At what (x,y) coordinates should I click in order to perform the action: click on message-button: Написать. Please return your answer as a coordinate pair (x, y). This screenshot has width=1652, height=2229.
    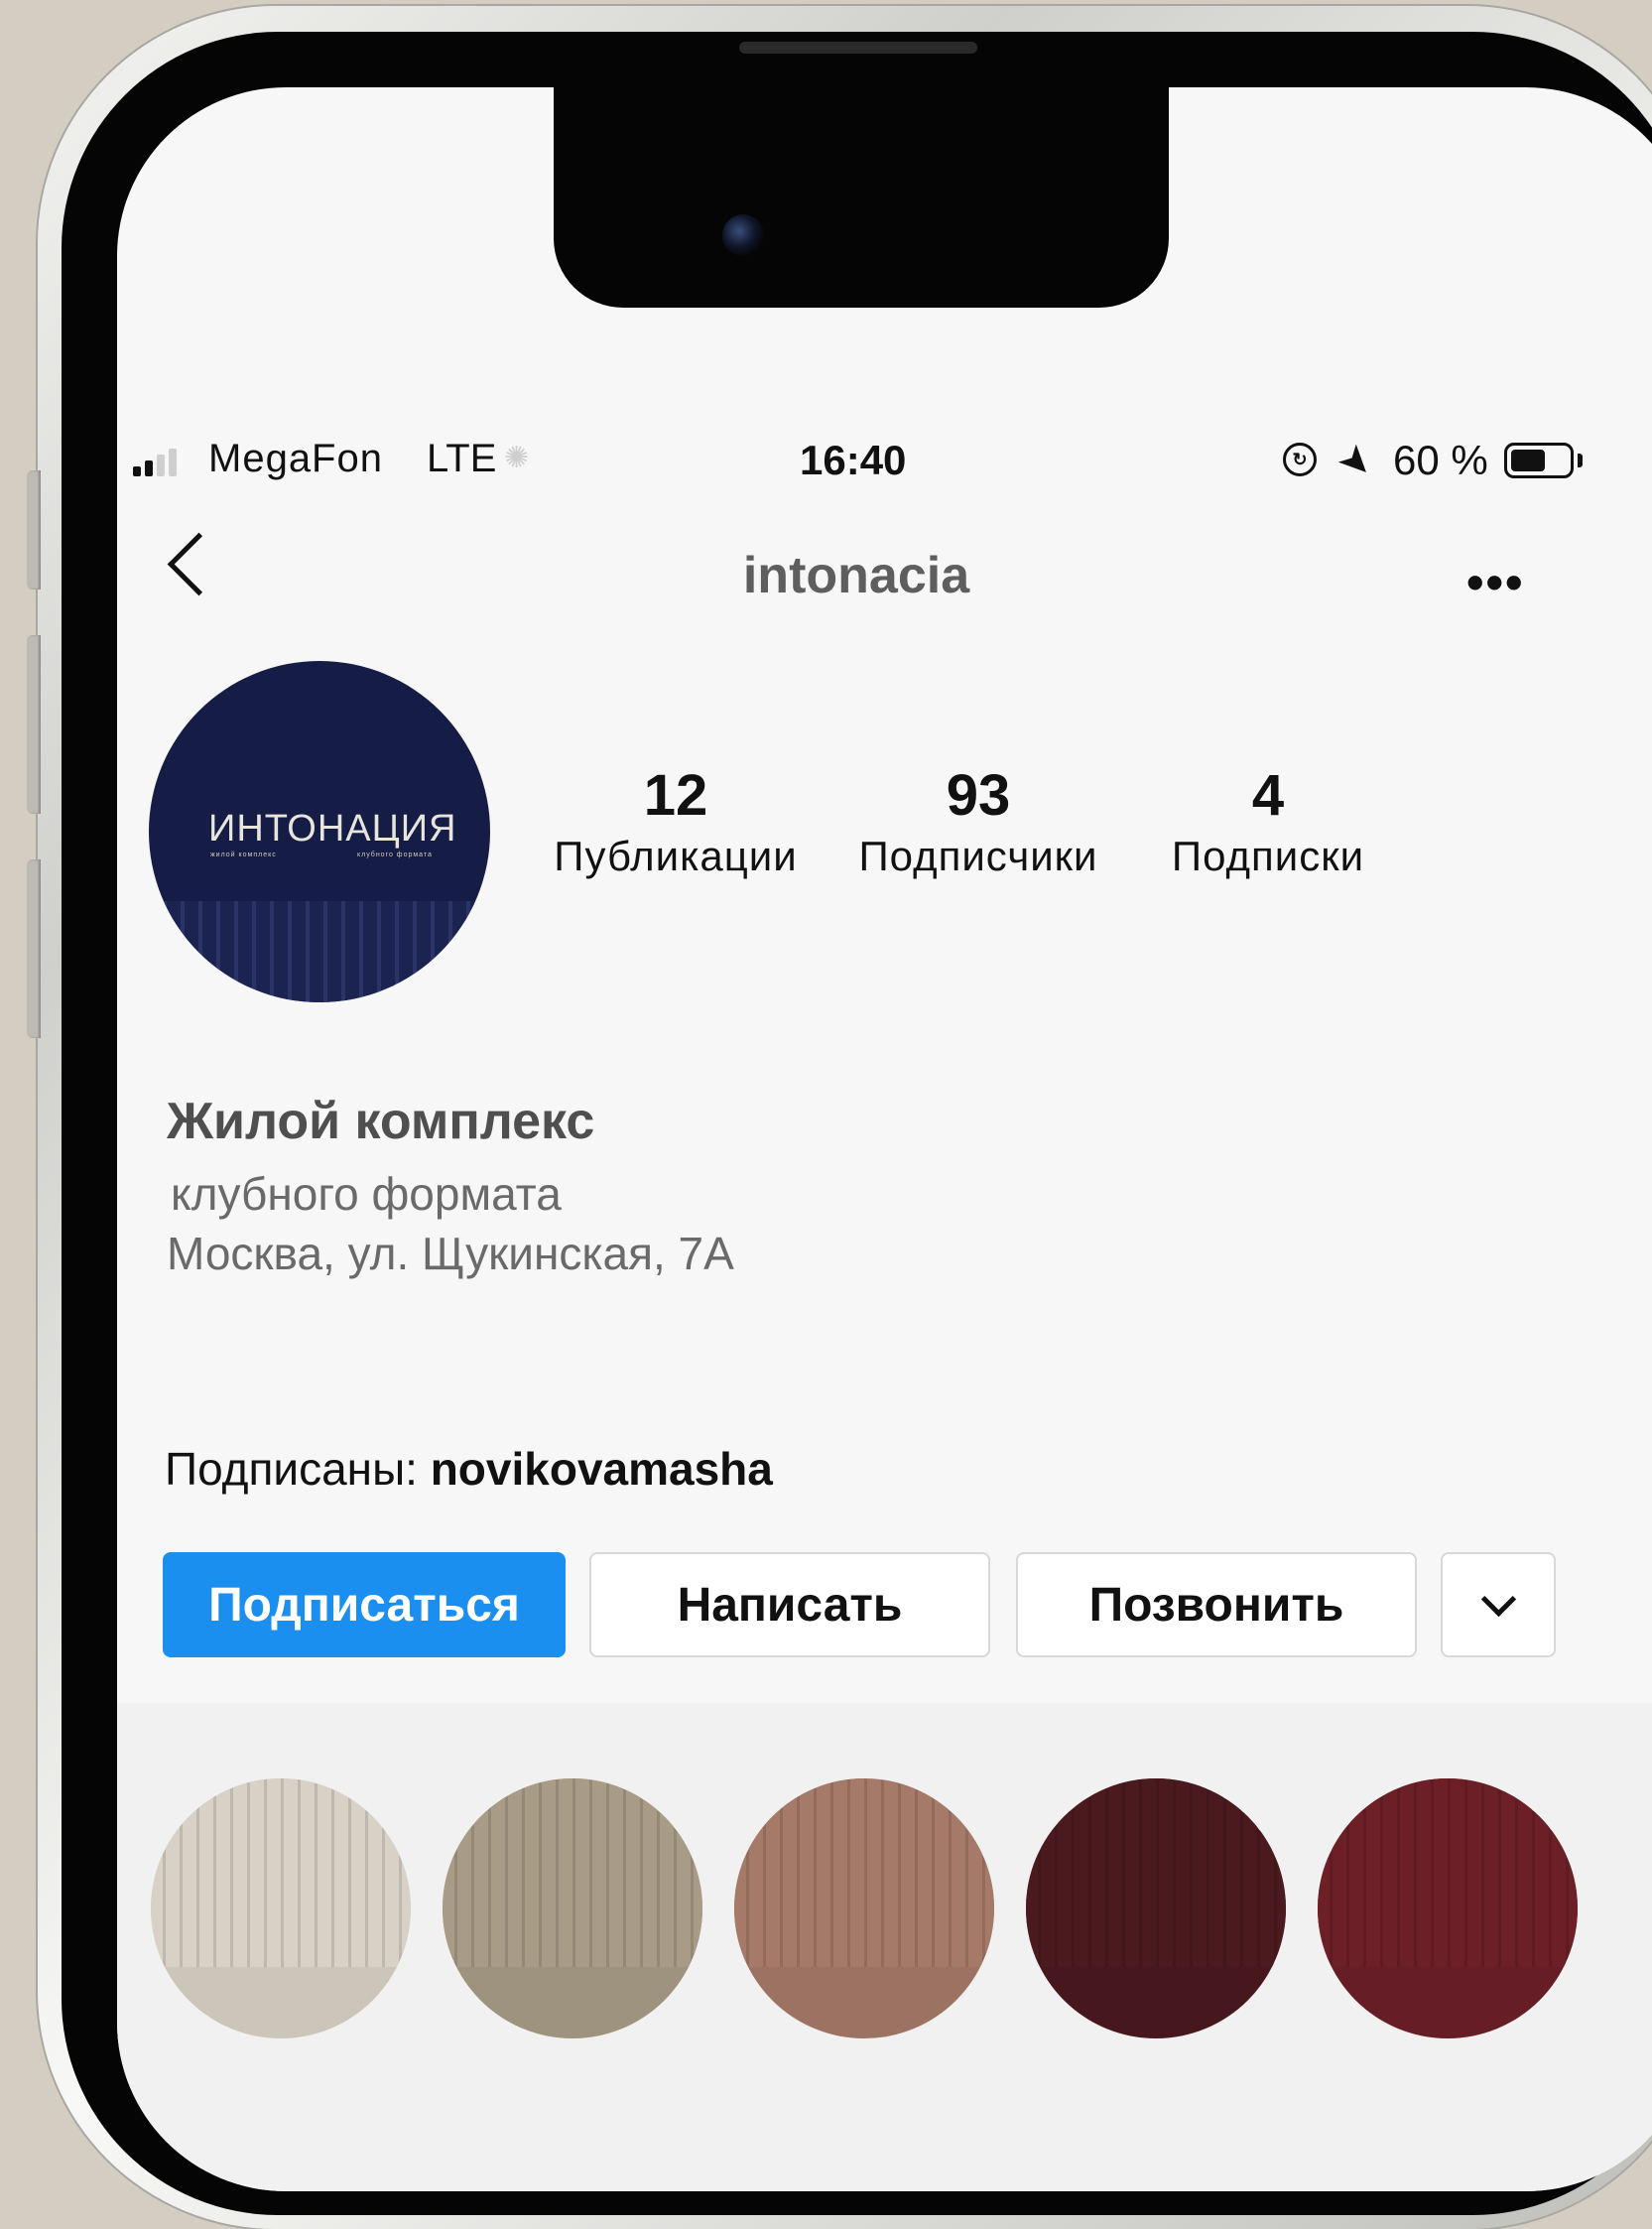
    Looking at the image, I should click on (789, 1604).